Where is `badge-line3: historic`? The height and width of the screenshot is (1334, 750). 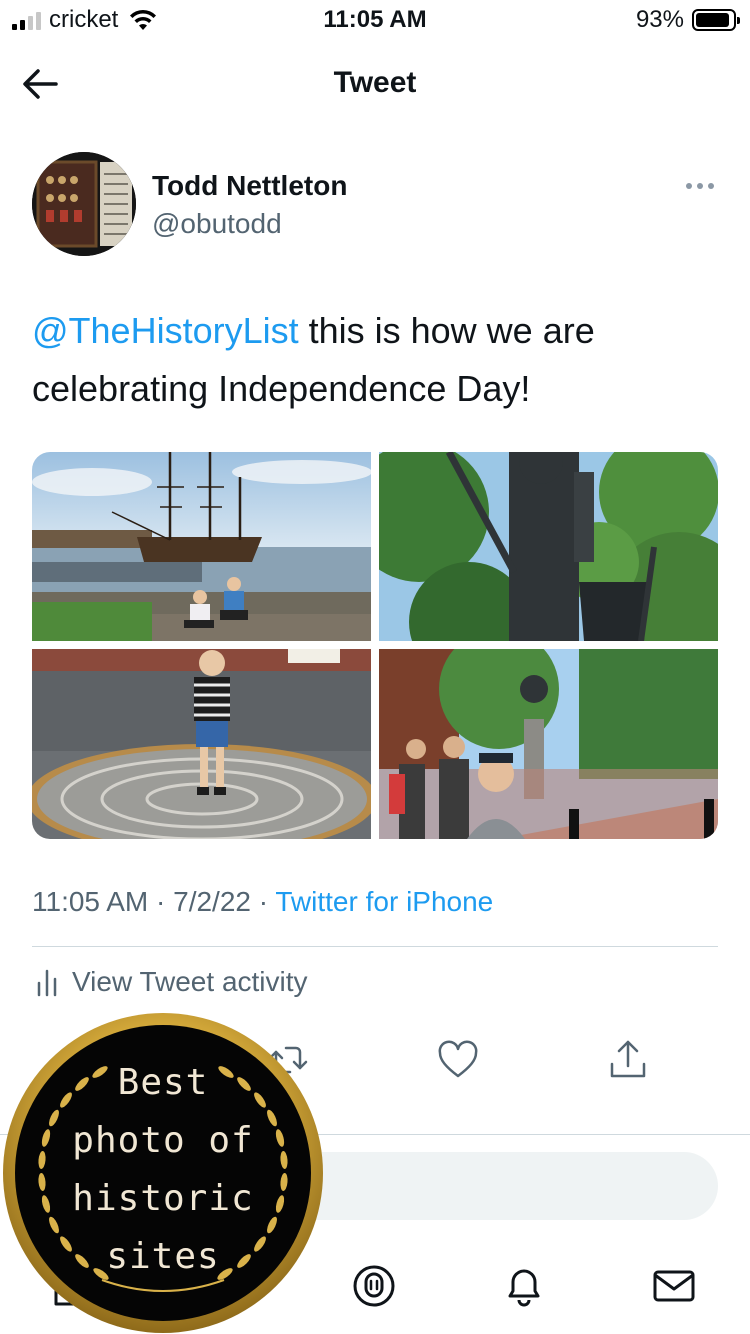
badge-line3: historic is located at coordinates (163, 1198).